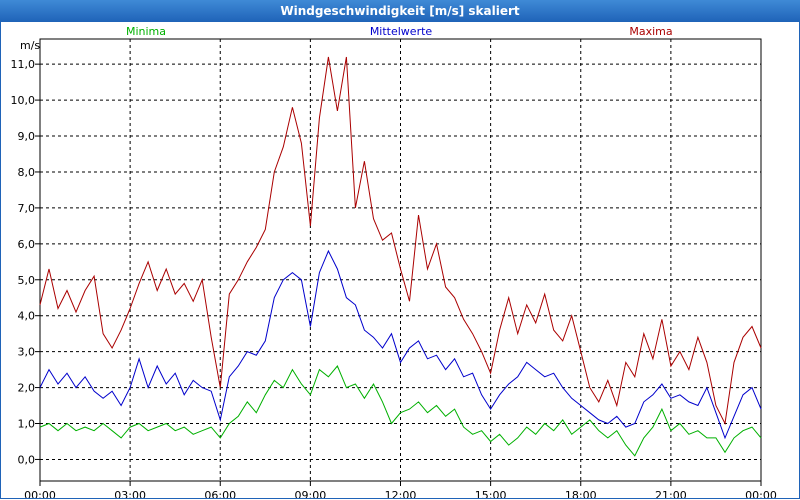 This screenshot has height=500, width=800. I want to click on y-tick-label: 11,0, so click(23, 64).